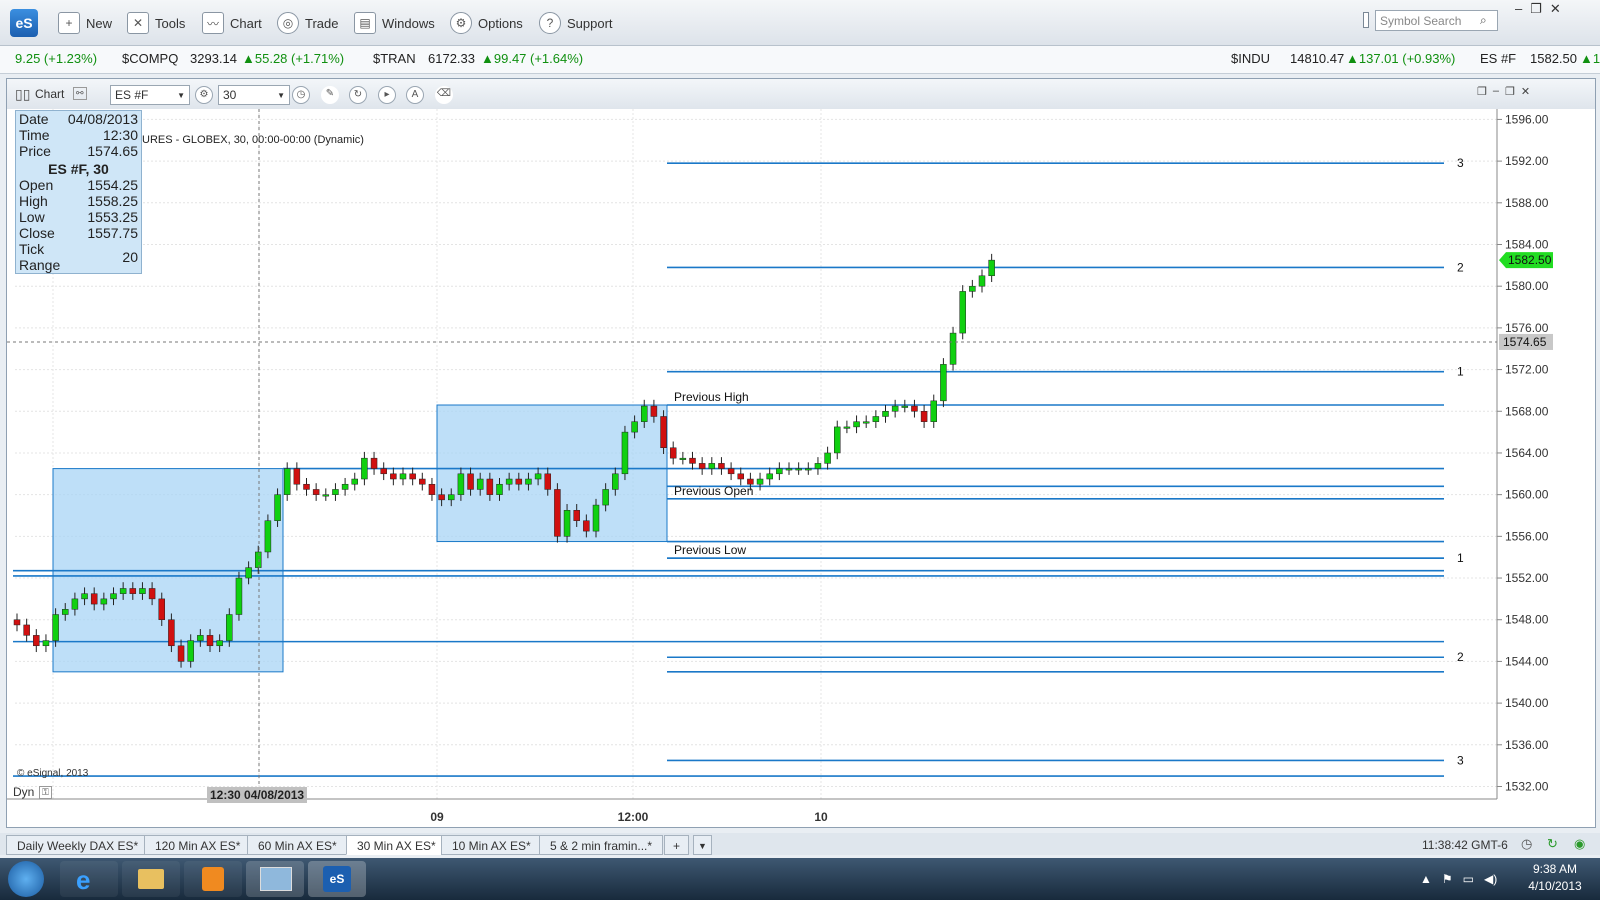 The width and height of the screenshot is (1600, 900). What do you see at coordinates (1483, 20) in the screenshot?
I see `search-icon: ⌕` at bounding box center [1483, 20].